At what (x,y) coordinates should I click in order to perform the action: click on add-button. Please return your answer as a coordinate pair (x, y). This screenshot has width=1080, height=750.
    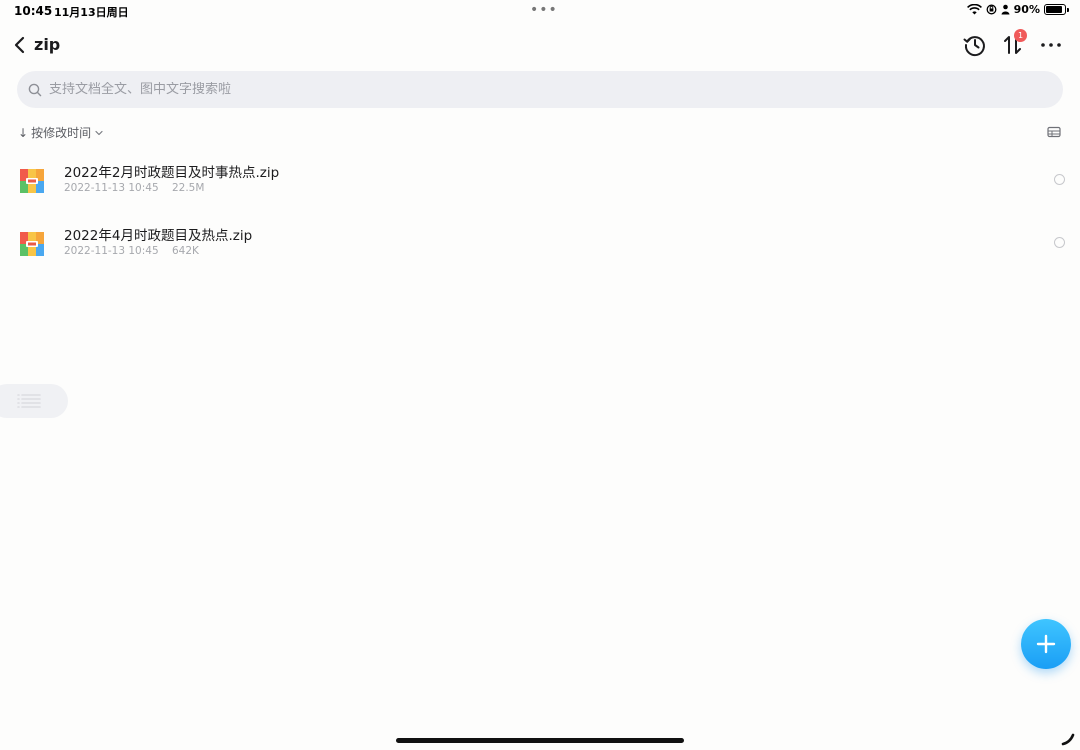
    Looking at the image, I should click on (1046, 644).